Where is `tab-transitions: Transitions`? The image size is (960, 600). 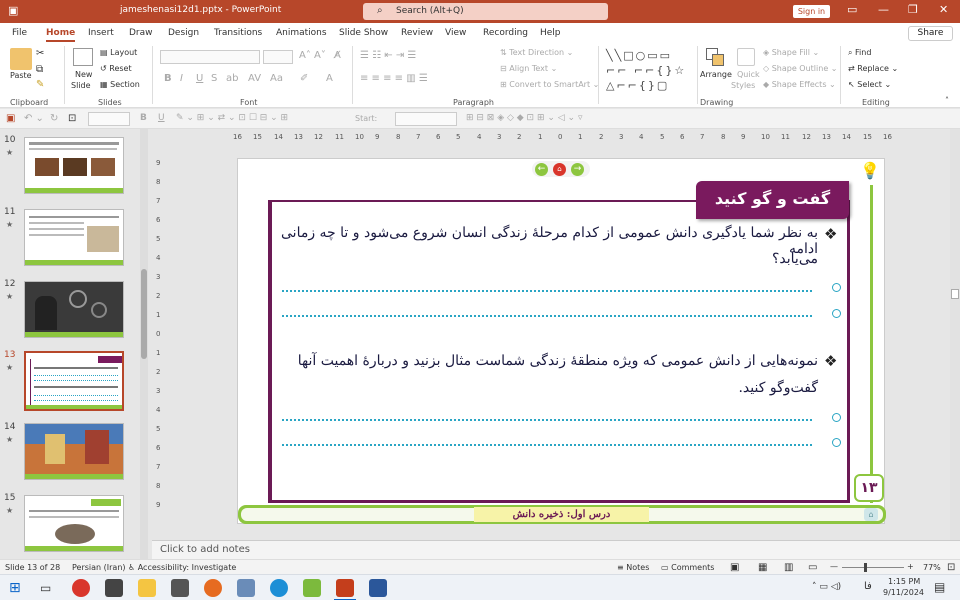 tab-transitions: Transitions is located at coordinates (238, 33).